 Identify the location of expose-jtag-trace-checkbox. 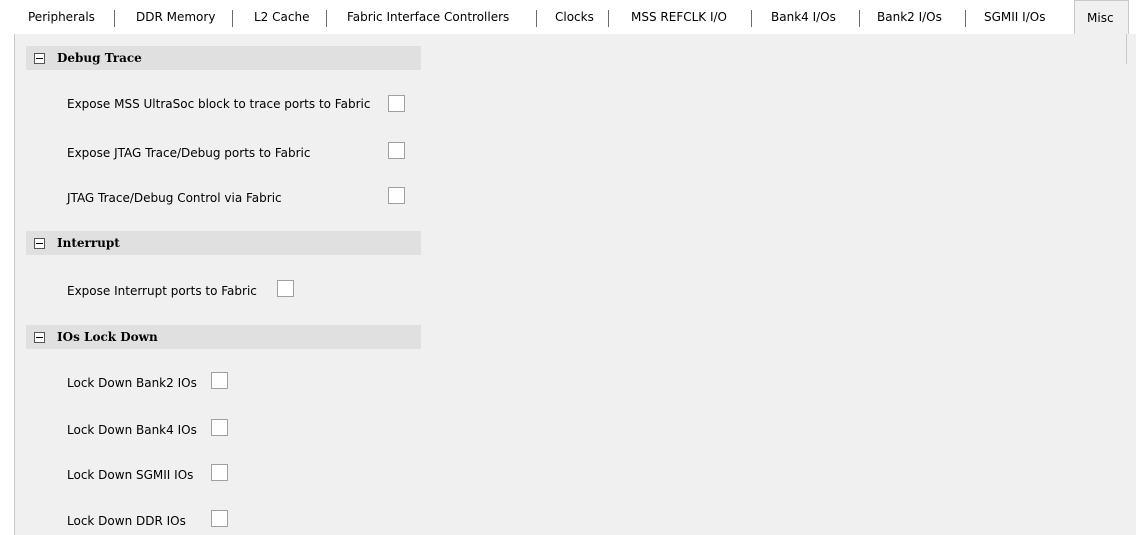
(396, 150).